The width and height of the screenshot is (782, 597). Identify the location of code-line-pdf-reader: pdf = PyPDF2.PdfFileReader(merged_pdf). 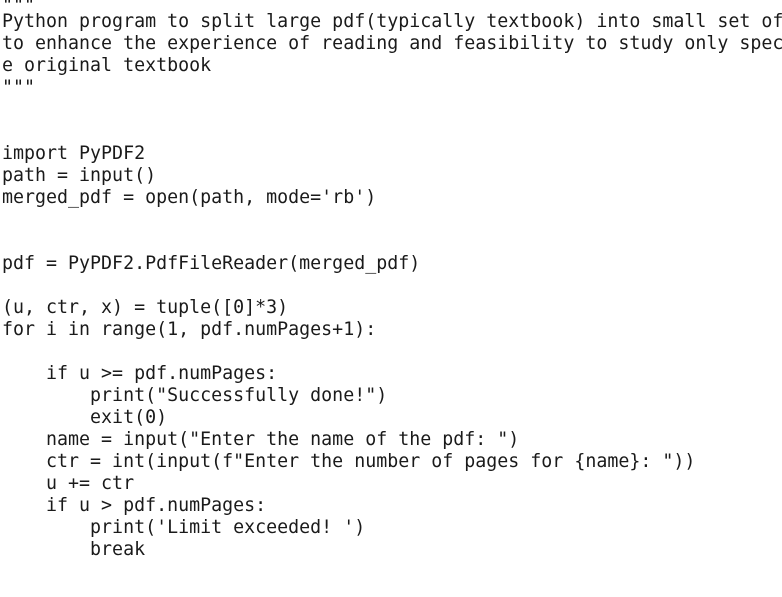
(211, 263).